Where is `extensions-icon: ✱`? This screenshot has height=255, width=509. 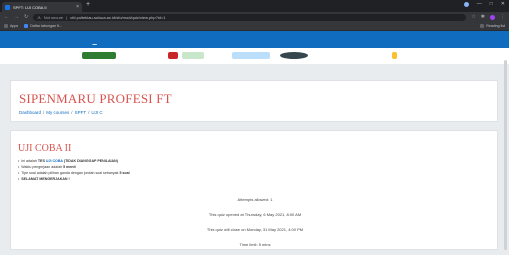
extensions-icon: ✱ is located at coordinates (483, 17).